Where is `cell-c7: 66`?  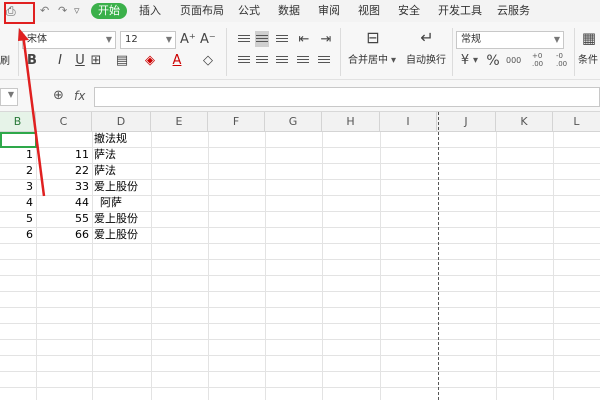
cell-c7: 66 is located at coordinates (62, 235).